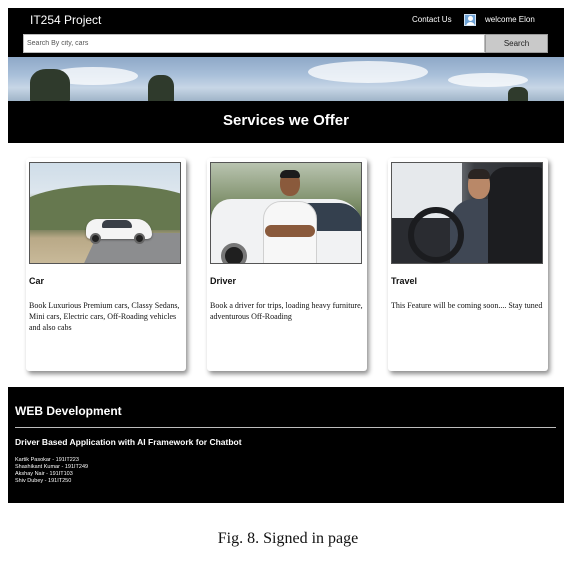  Describe the element at coordinates (286, 213) in the screenshot. I see `driver-photo` at that location.